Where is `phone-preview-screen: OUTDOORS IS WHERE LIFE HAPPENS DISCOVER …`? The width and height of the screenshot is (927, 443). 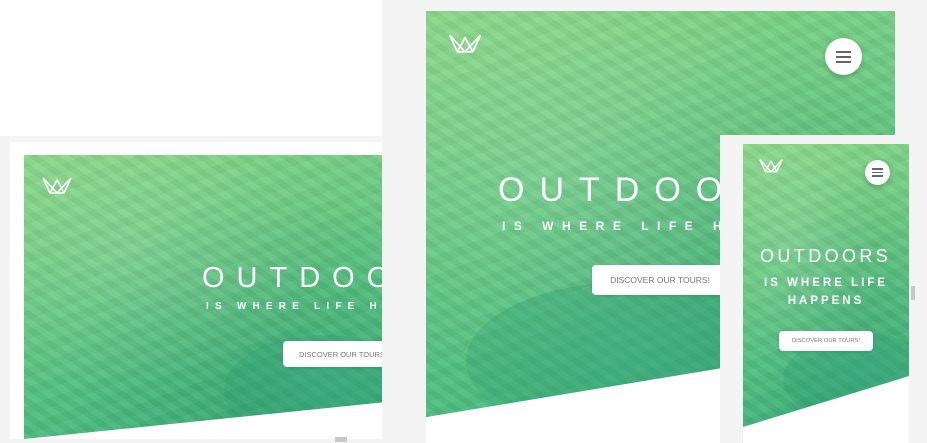
phone-preview-screen: OUTDOORS IS WHERE LIFE HAPPENS DISCOVER … is located at coordinates (826, 293).